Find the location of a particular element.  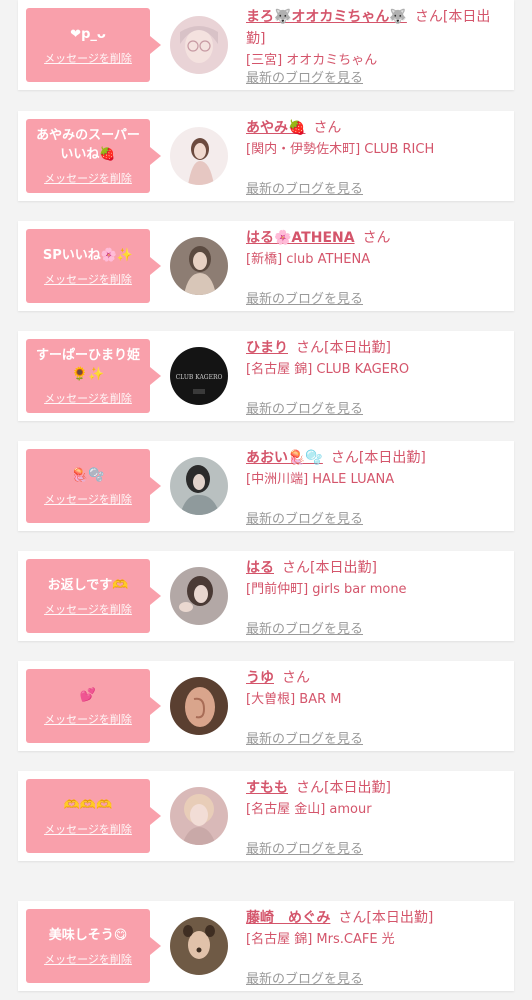

message-text: すーぱーひまり姫🌻✨ is located at coordinates (87, 365).